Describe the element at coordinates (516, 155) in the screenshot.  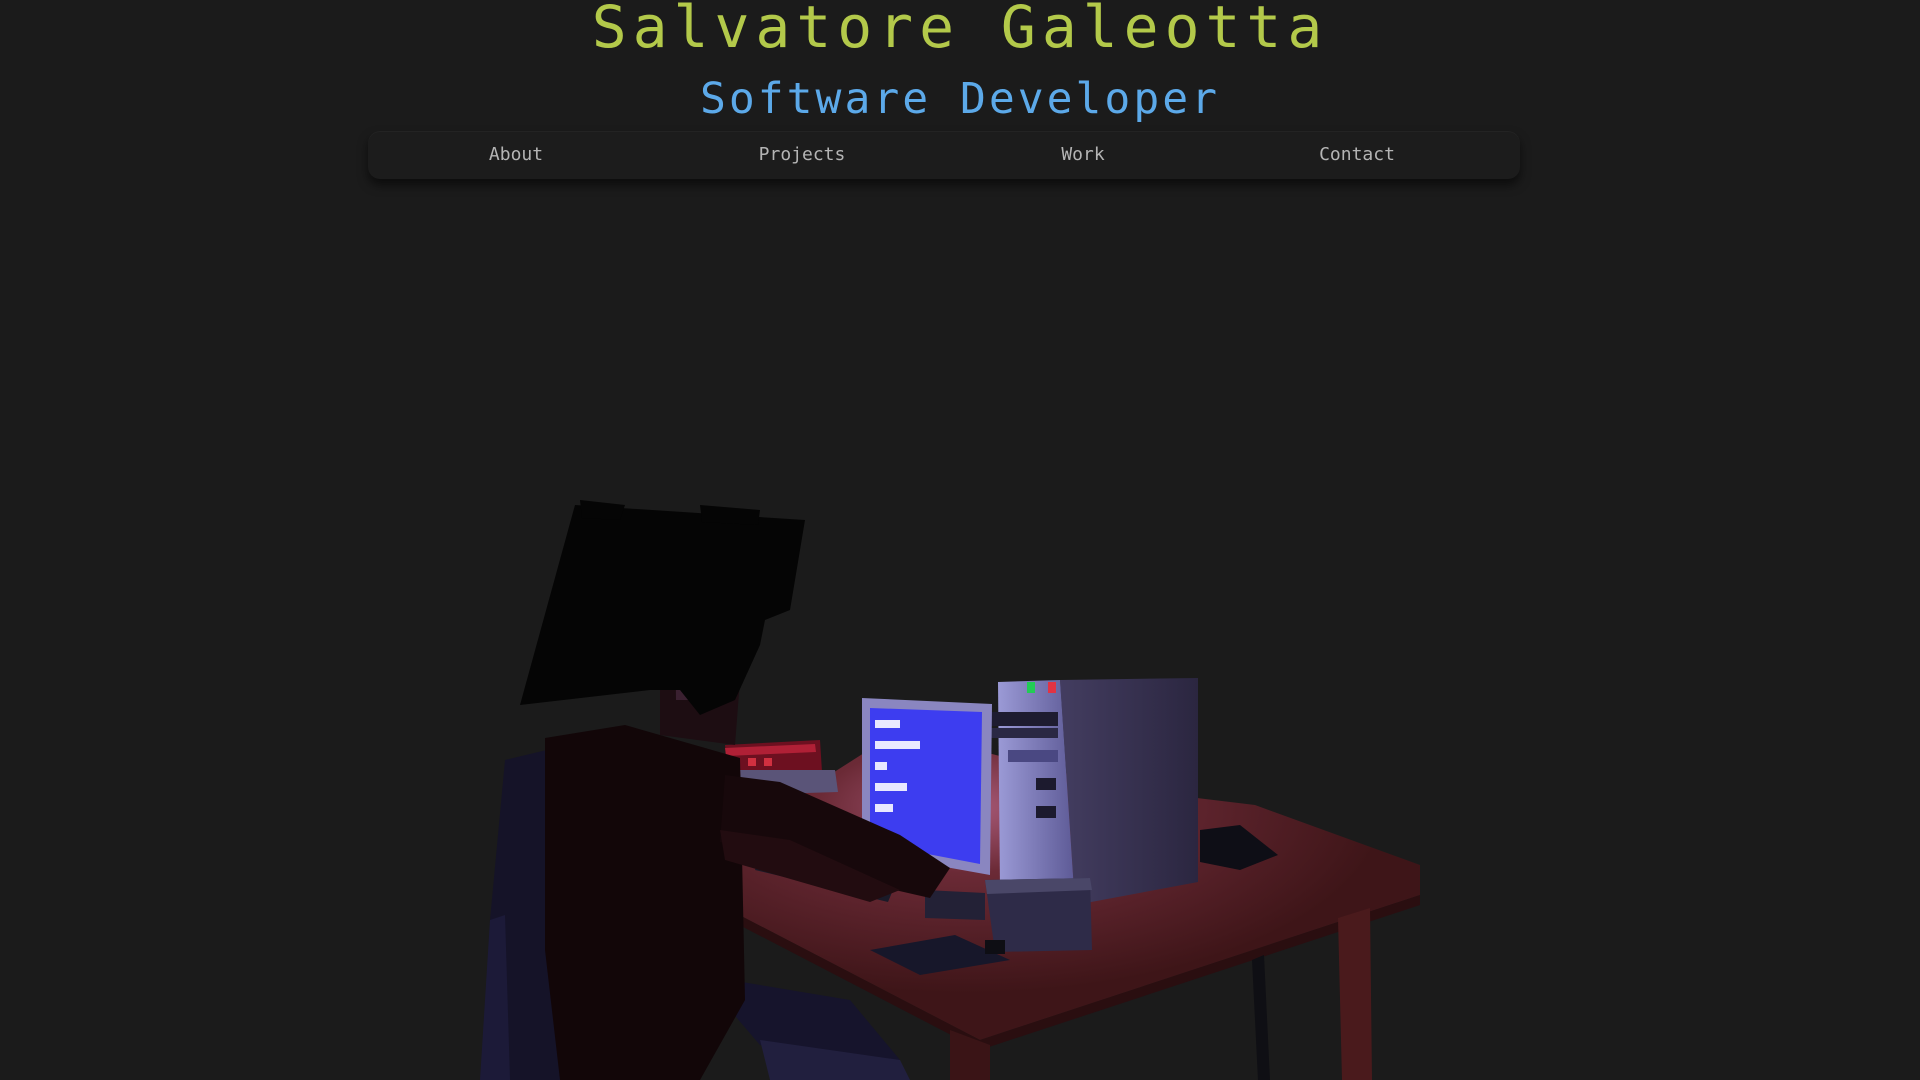
I see `nav-about-link: About` at that location.